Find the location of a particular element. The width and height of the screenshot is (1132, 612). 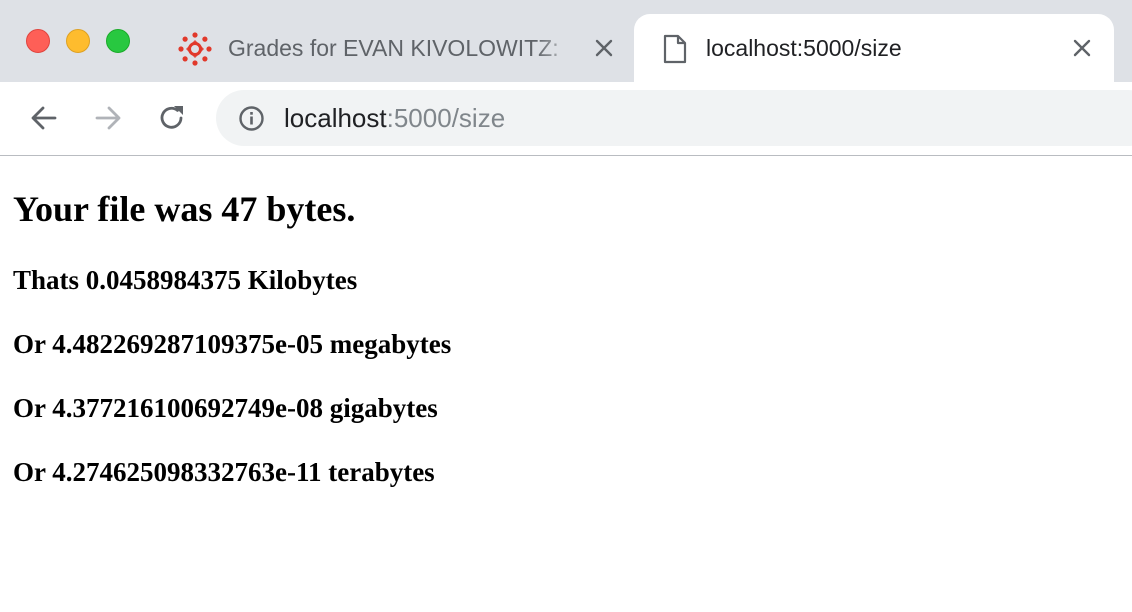

tab-title: Grades for EVAN KIVOLOWITZ: is located at coordinates (393, 48).